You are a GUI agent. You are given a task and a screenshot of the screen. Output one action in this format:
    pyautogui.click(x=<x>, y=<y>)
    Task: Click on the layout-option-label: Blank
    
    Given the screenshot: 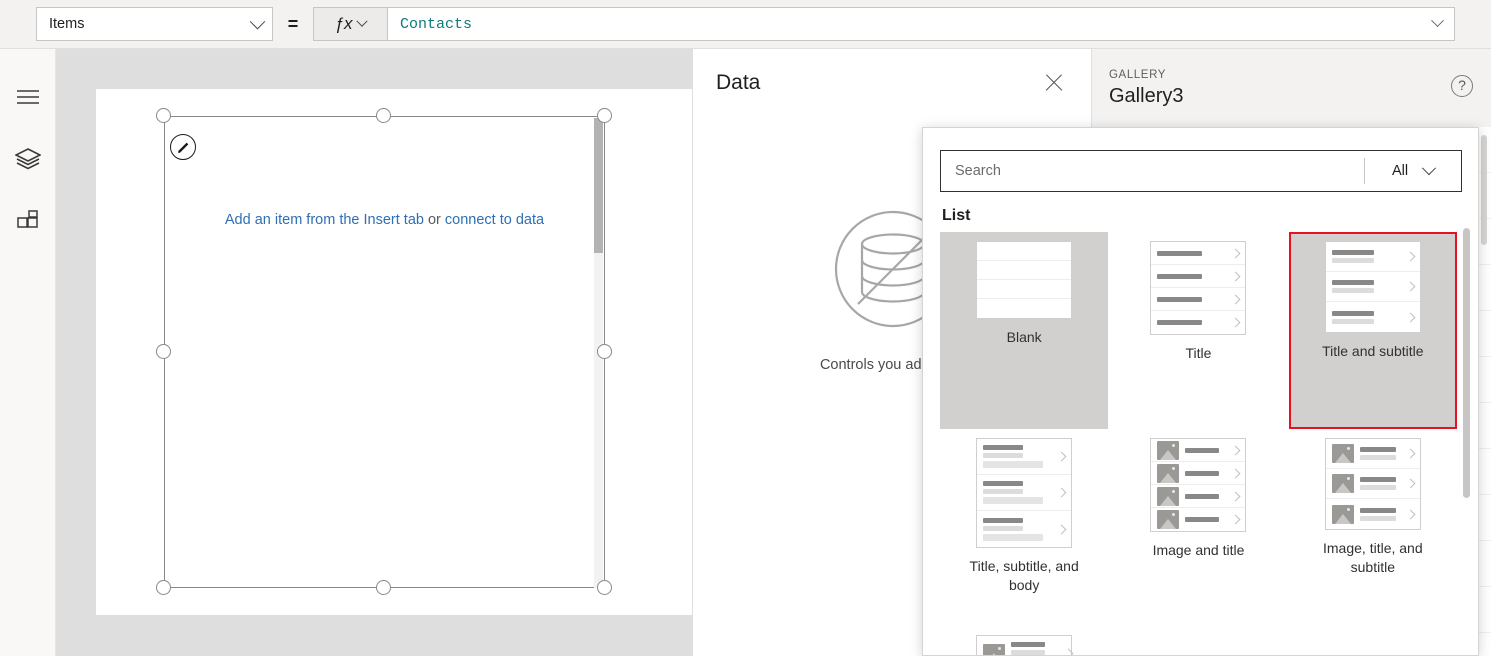 What is the action you would take?
    pyautogui.click(x=1024, y=337)
    